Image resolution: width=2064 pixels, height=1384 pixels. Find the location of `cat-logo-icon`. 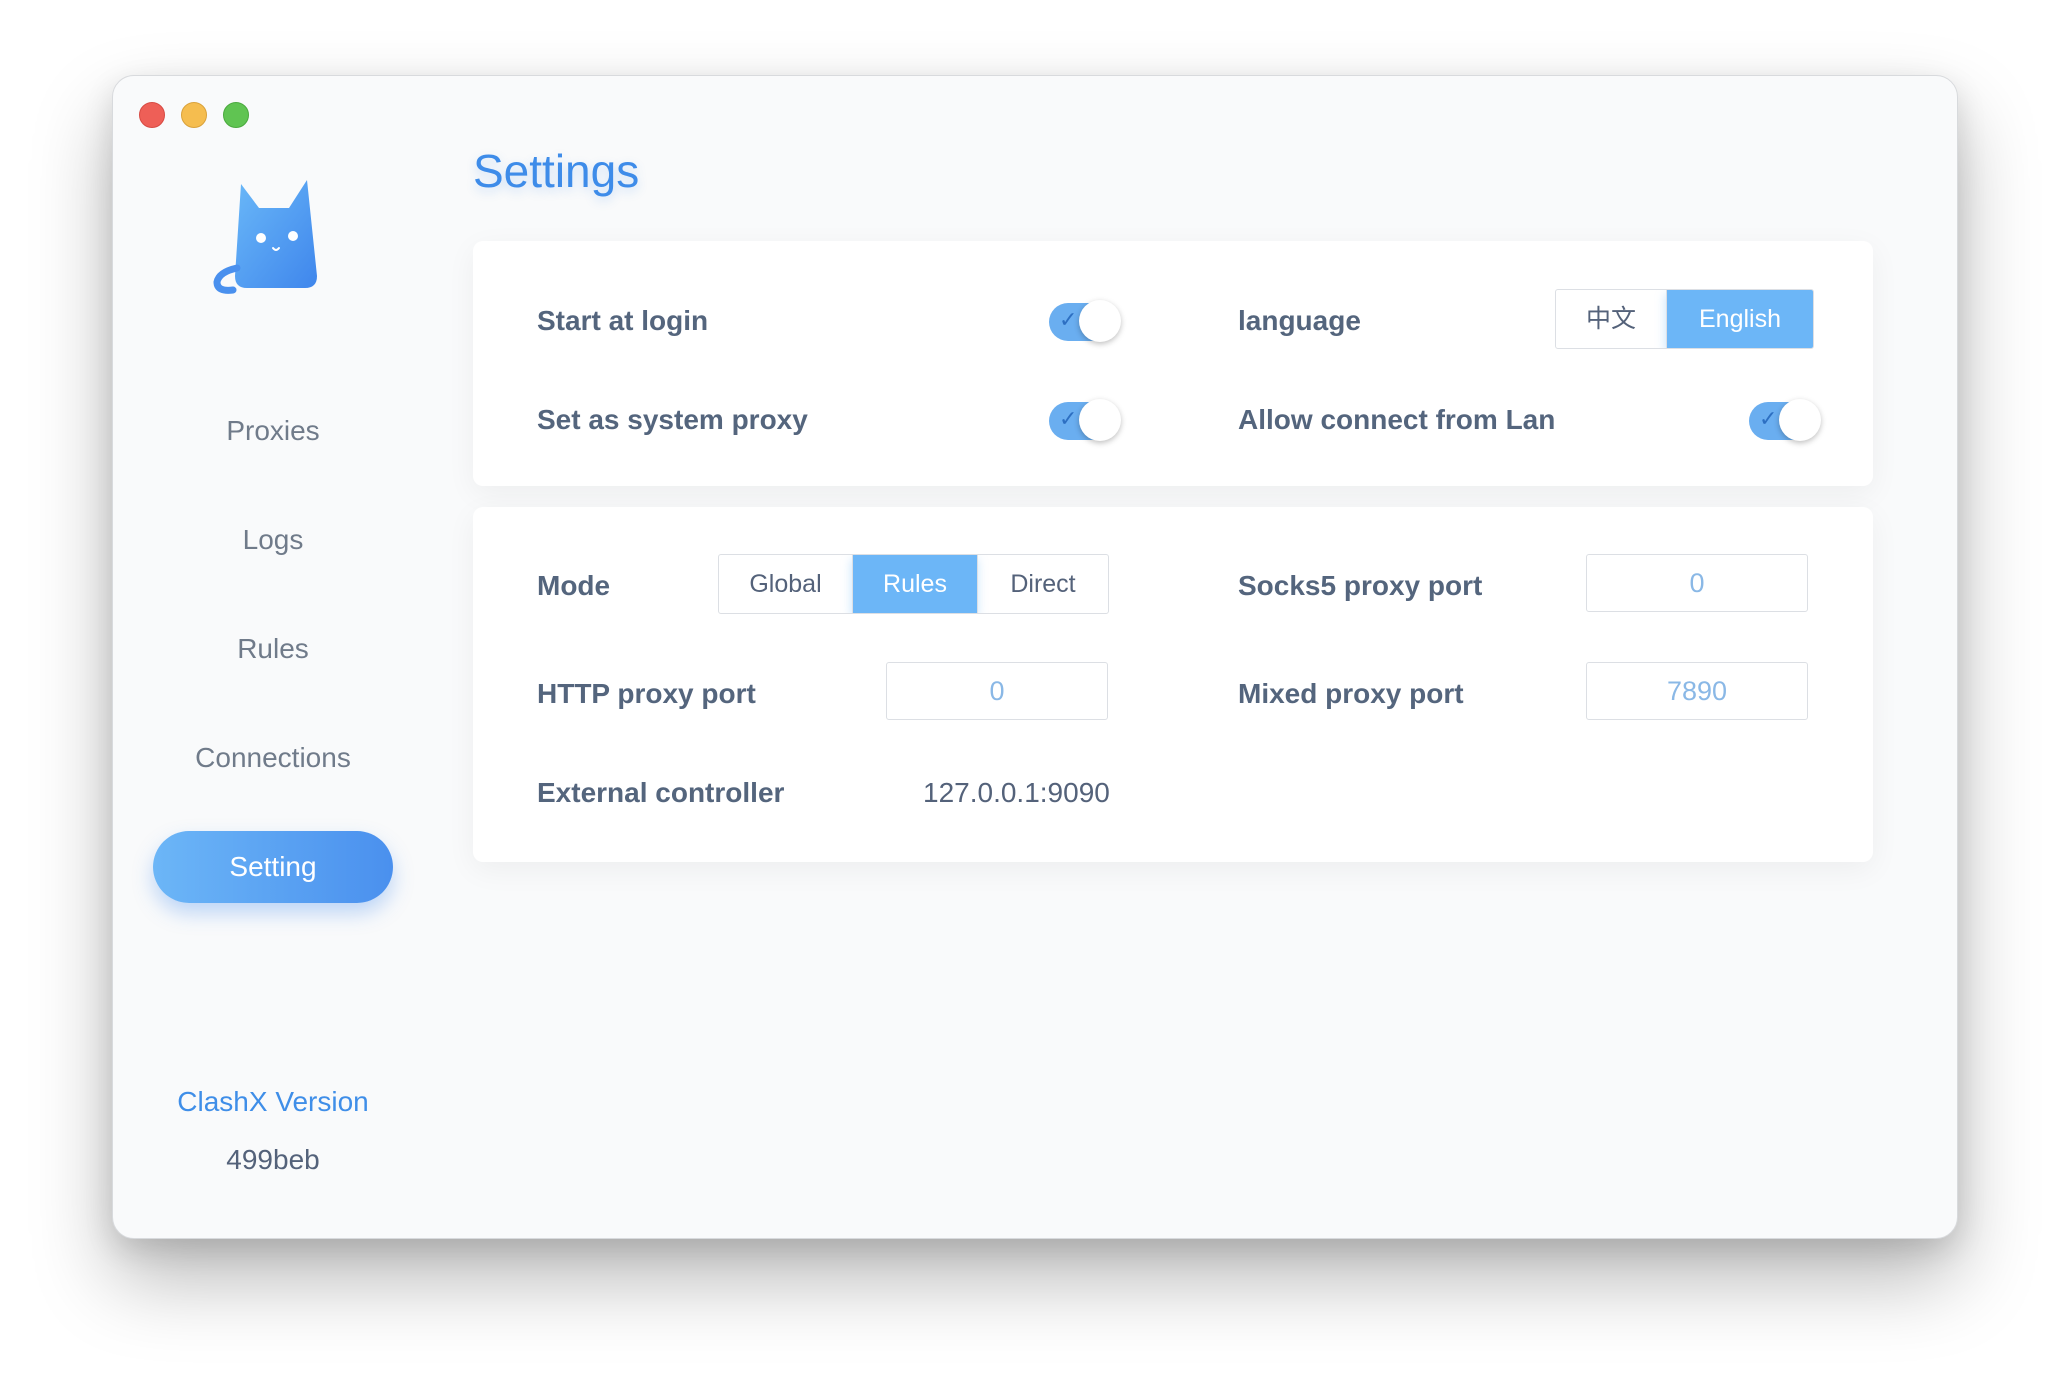

cat-logo-icon is located at coordinates (265, 237).